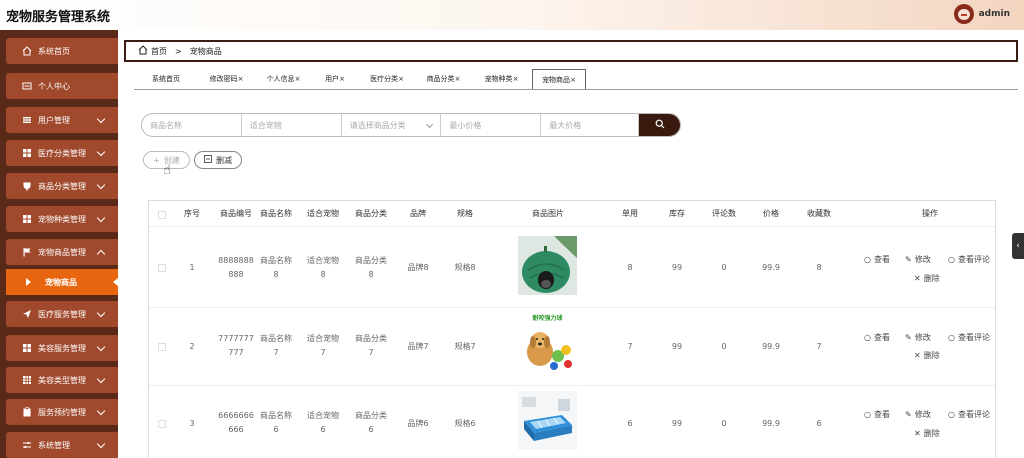 This screenshot has height=458, width=1024. I want to click on tab-change-password: 修改密码 ×, so click(226, 79).